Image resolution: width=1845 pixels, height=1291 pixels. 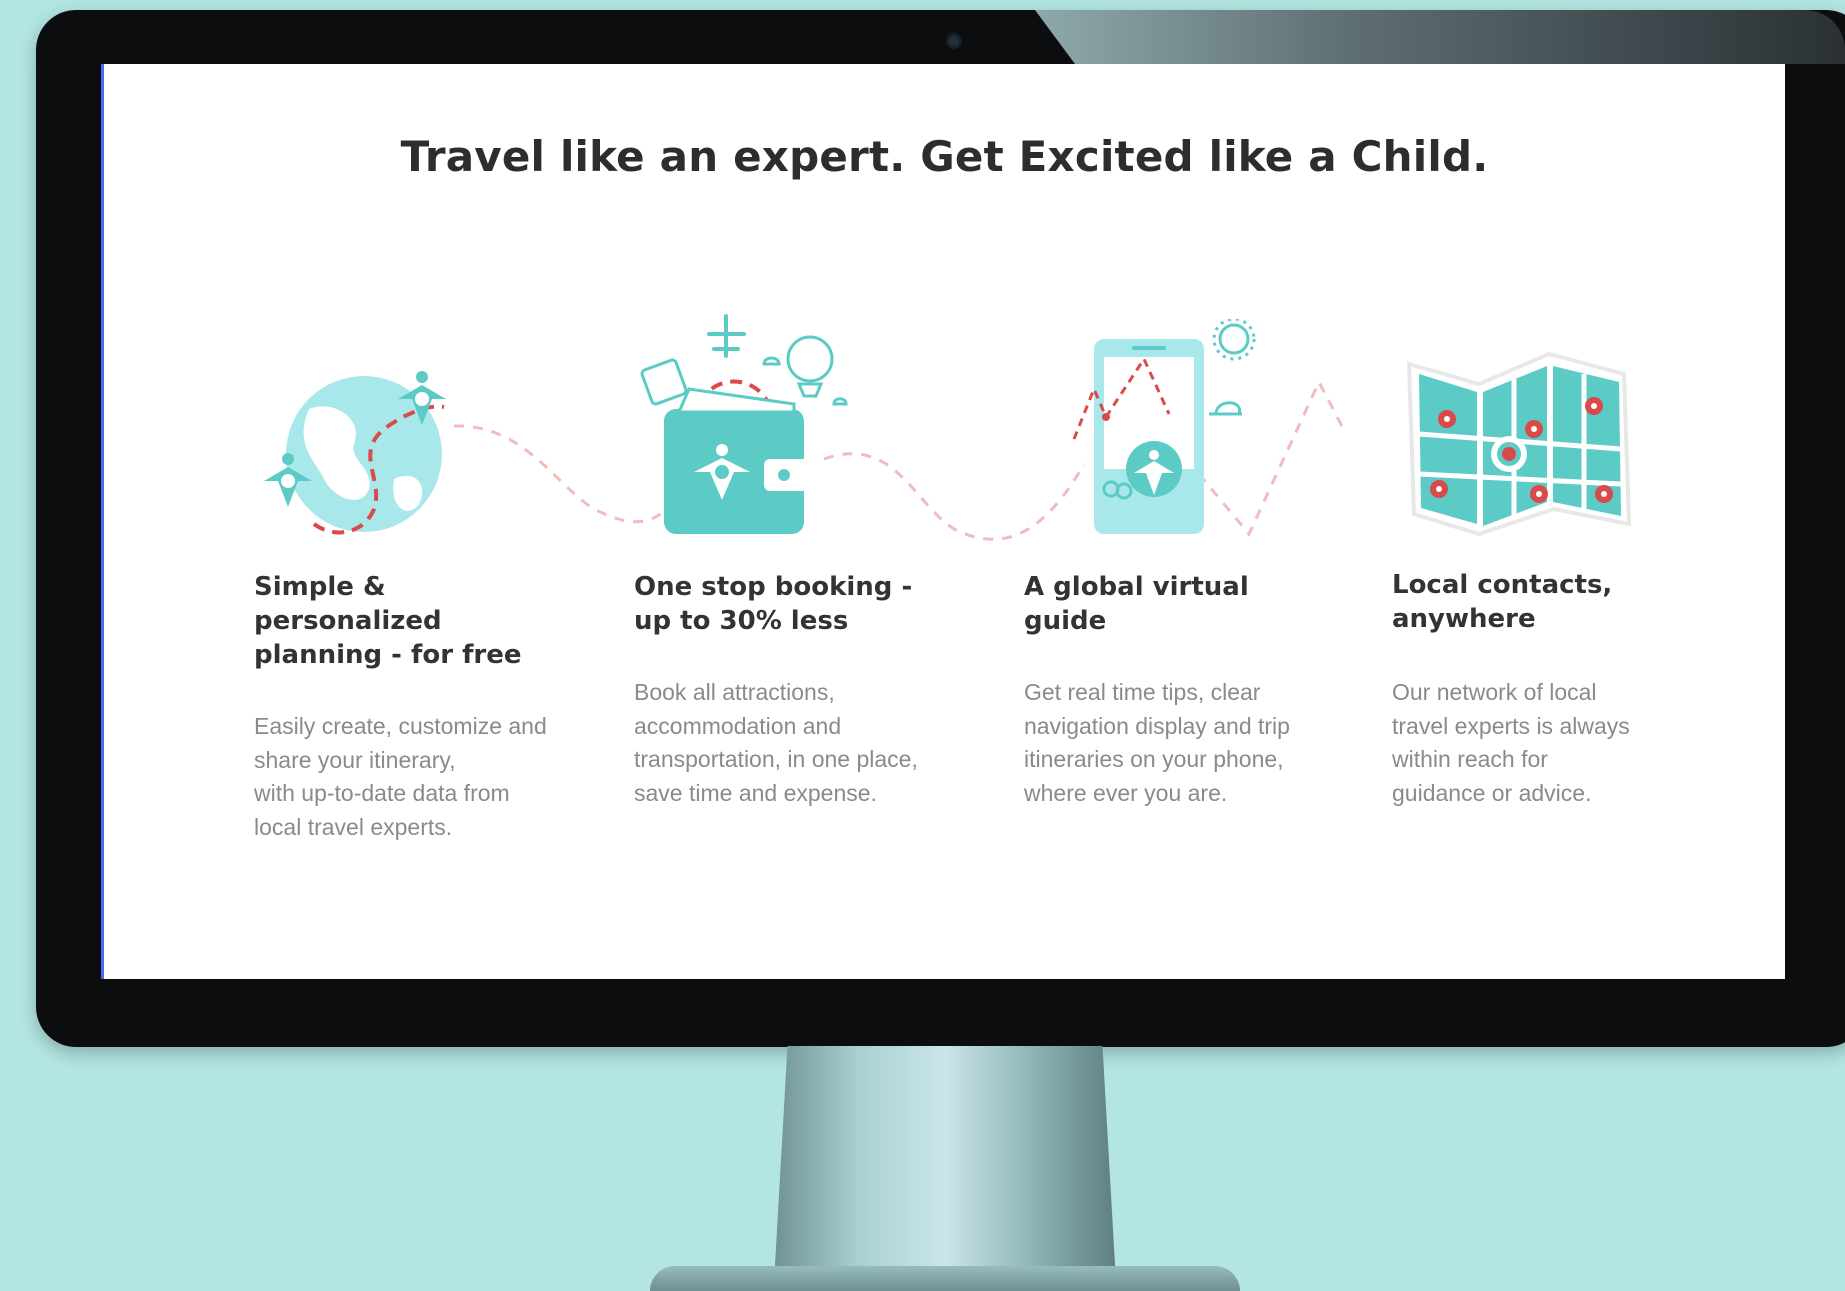 What do you see at coordinates (954, 41) in the screenshot?
I see `webcam-icon` at bounding box center [954, 41].